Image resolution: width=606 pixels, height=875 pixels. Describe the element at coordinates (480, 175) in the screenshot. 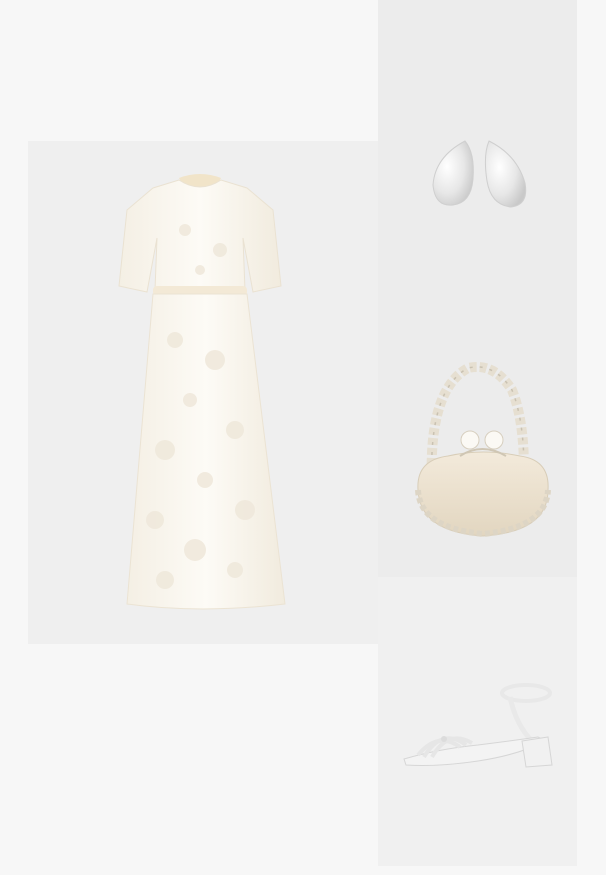

I see `earrings-icon` at that location.